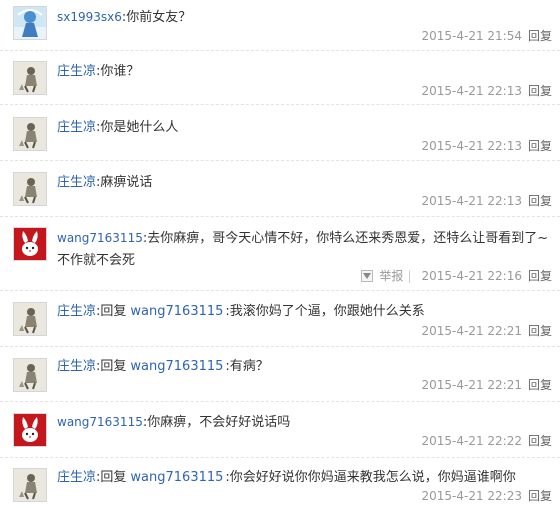 Image resolution: width=560 pixels, height=508 pixels. I want to click on comment-text: 麻痹说话, so click(126, 182).